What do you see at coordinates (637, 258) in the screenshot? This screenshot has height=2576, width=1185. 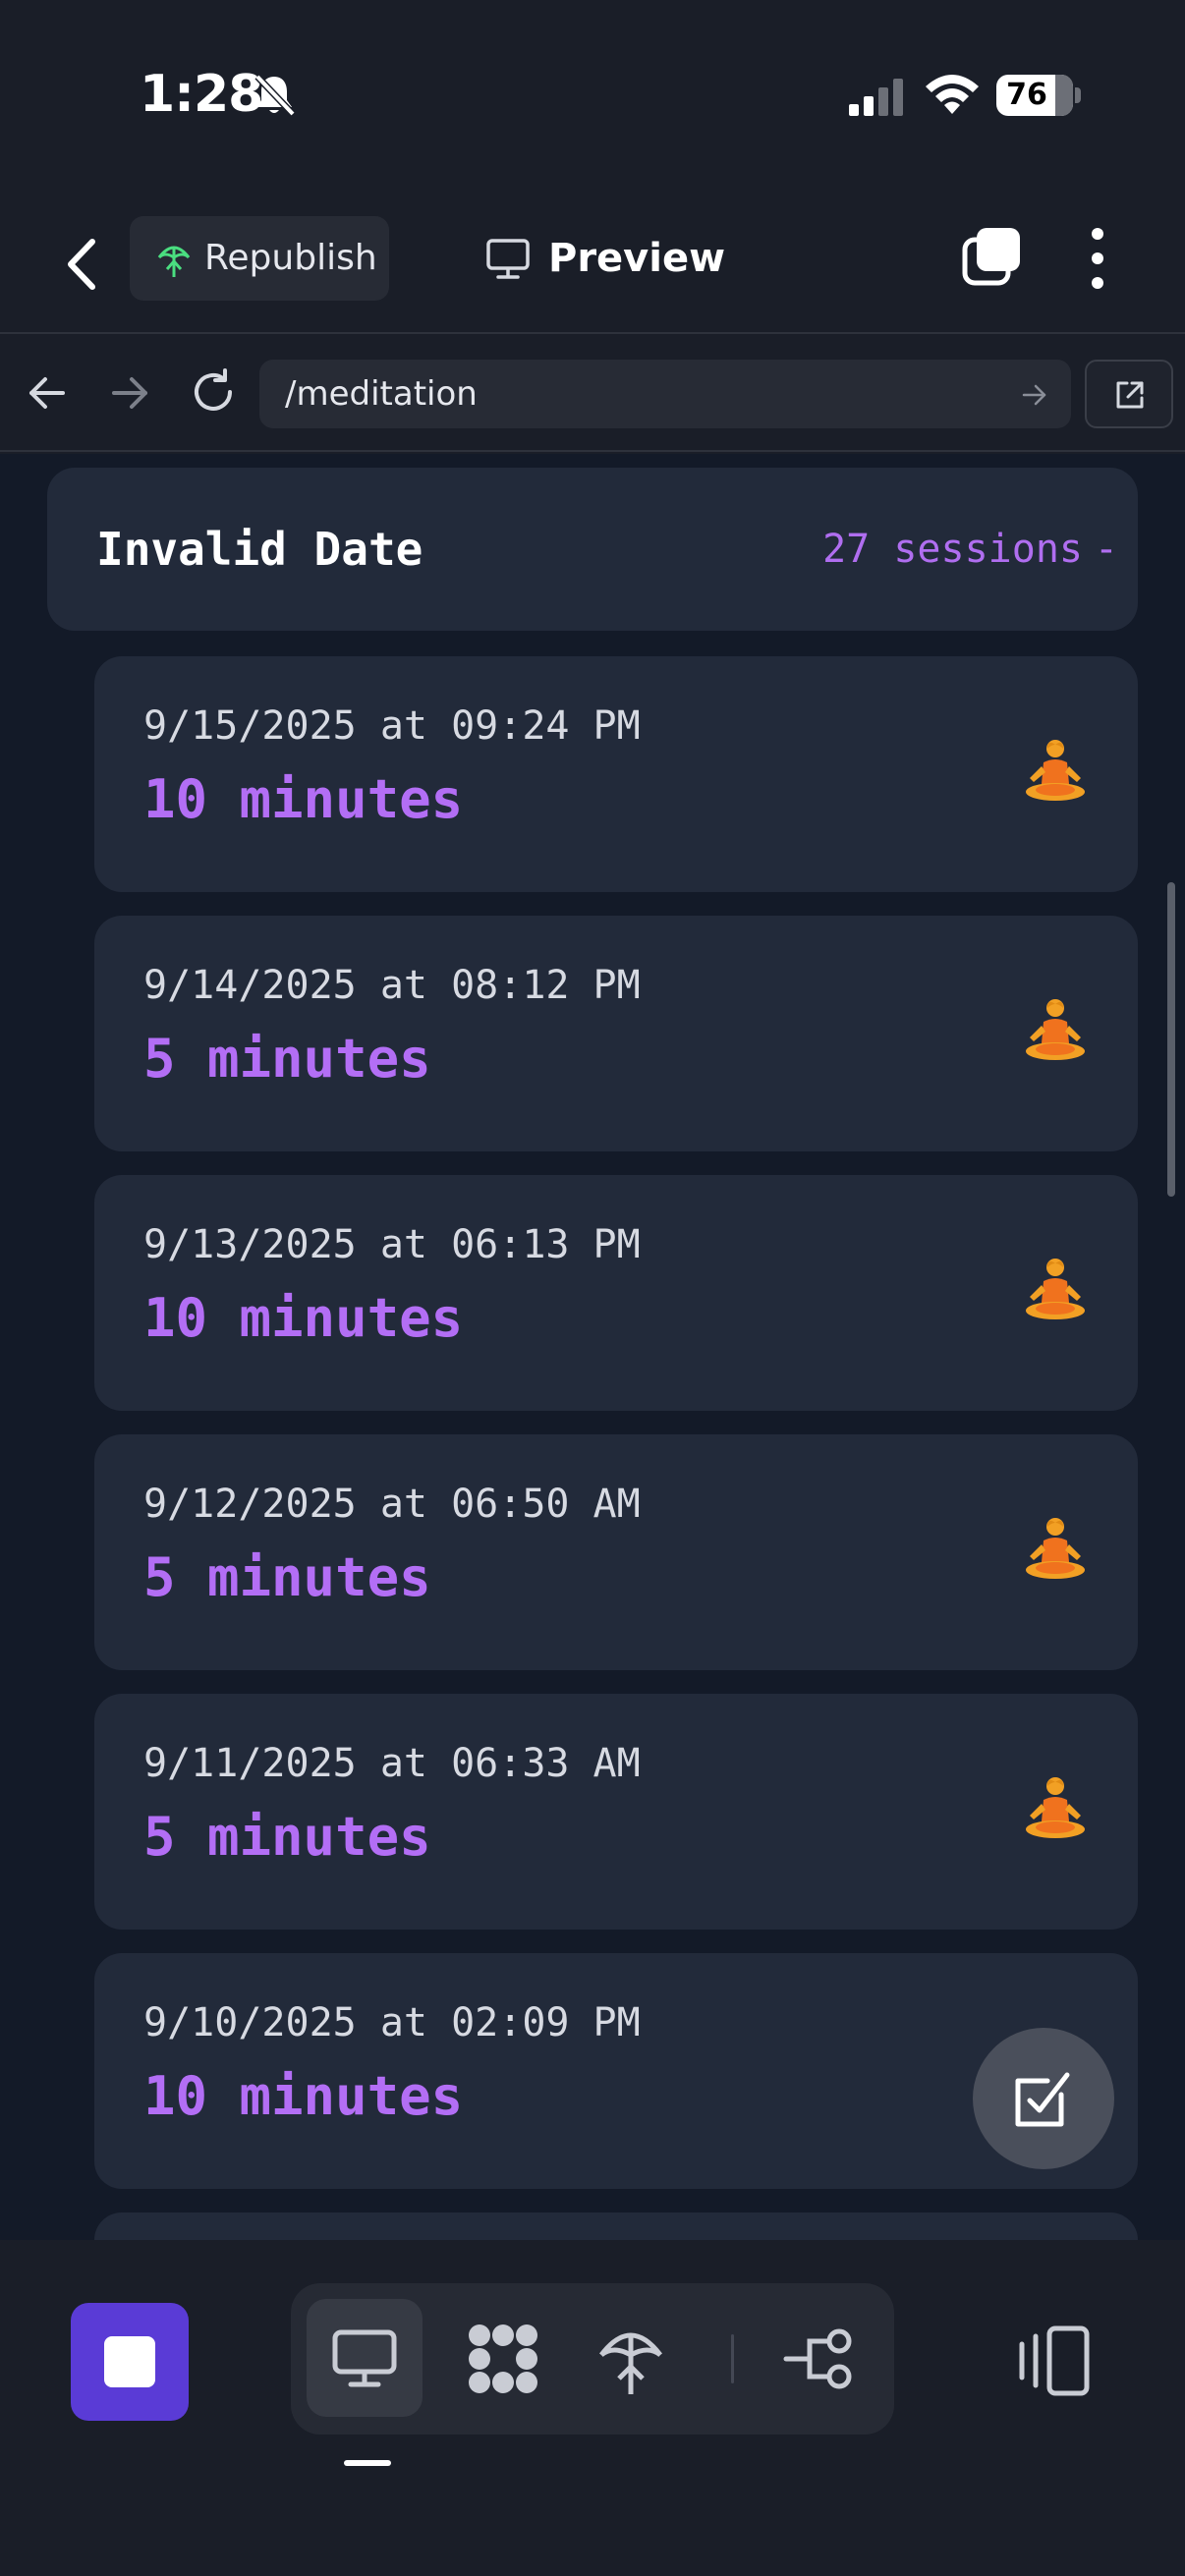 I see `preview-label: Preview` at bounding box center [637, 258].